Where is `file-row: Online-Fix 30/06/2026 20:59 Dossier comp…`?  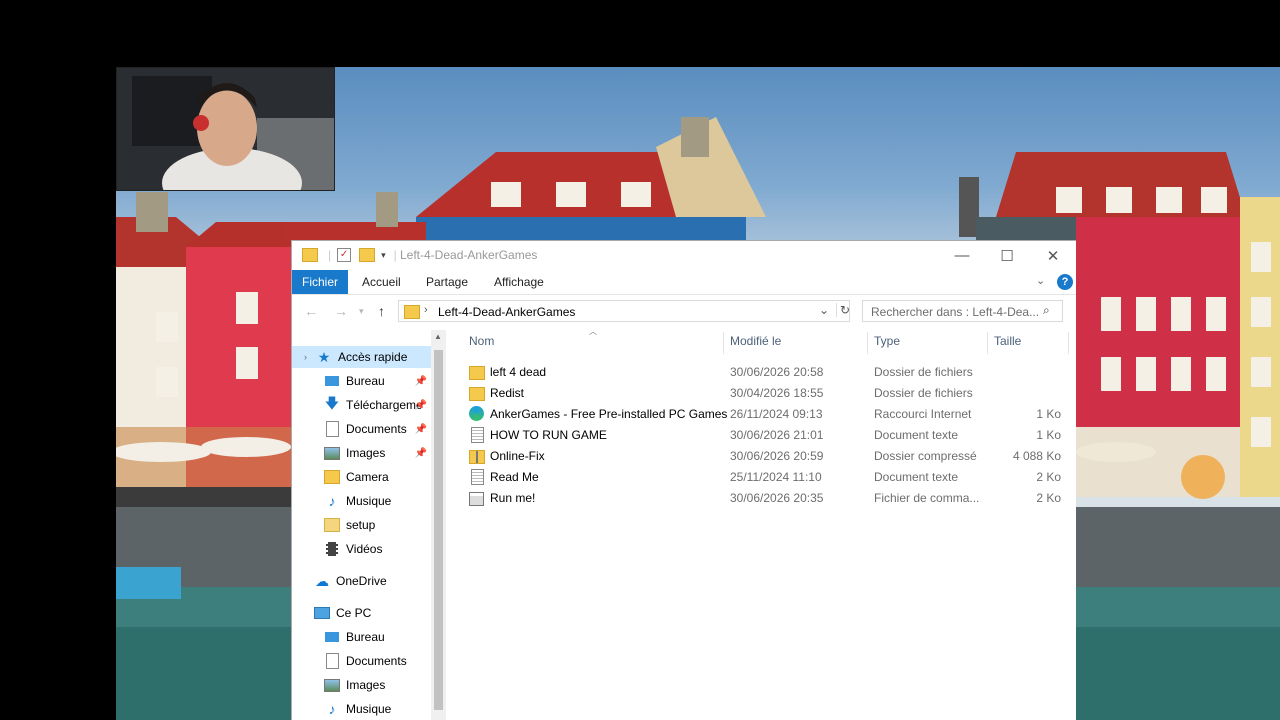 file-row: Online-Fix 30/06/2026 20:59 Dossier comp… is located at coordinates (762, 455).